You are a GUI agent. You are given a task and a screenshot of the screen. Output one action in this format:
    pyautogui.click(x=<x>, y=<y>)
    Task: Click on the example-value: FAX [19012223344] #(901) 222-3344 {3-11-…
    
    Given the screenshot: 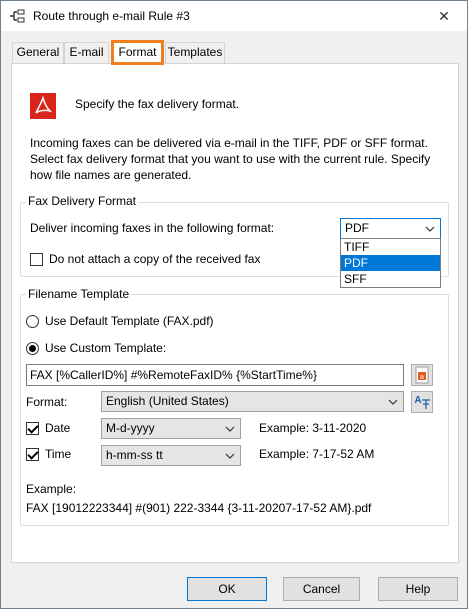 What is the action you would take?
    pyautogui.click(x=199, y=508)
    